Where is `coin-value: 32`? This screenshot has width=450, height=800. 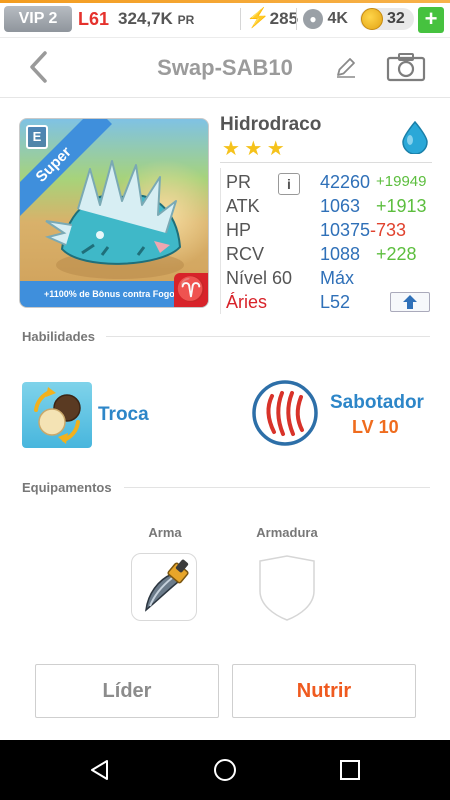 coin-value: 32 is located at coordinates (396, 18).